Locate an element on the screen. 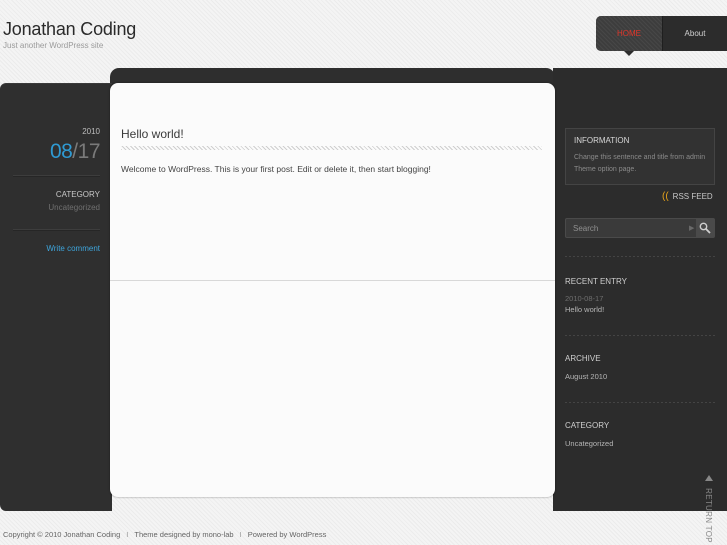 The height and width of the screenshot is (545, 727). main-nav: HOME About is located at coordinates (661, 33).